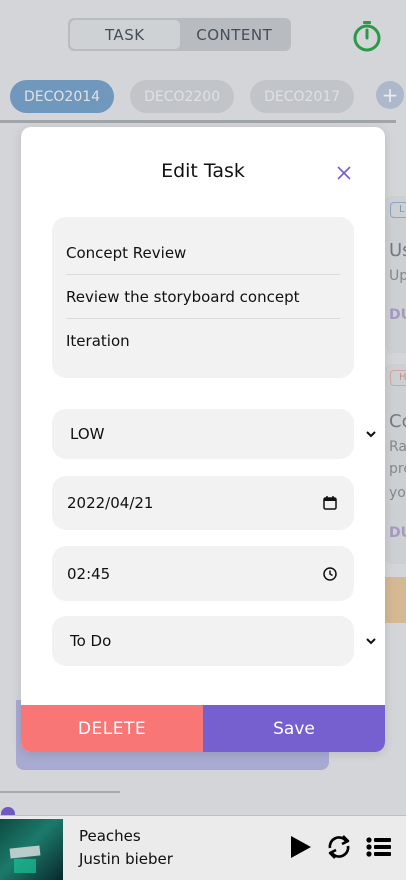 This screenshot has width=406, height=880. What do you see at coordinates (203, 341) in the screenshot?
I see `task-stage-input: Iteration` at bounding box center [203, 341].